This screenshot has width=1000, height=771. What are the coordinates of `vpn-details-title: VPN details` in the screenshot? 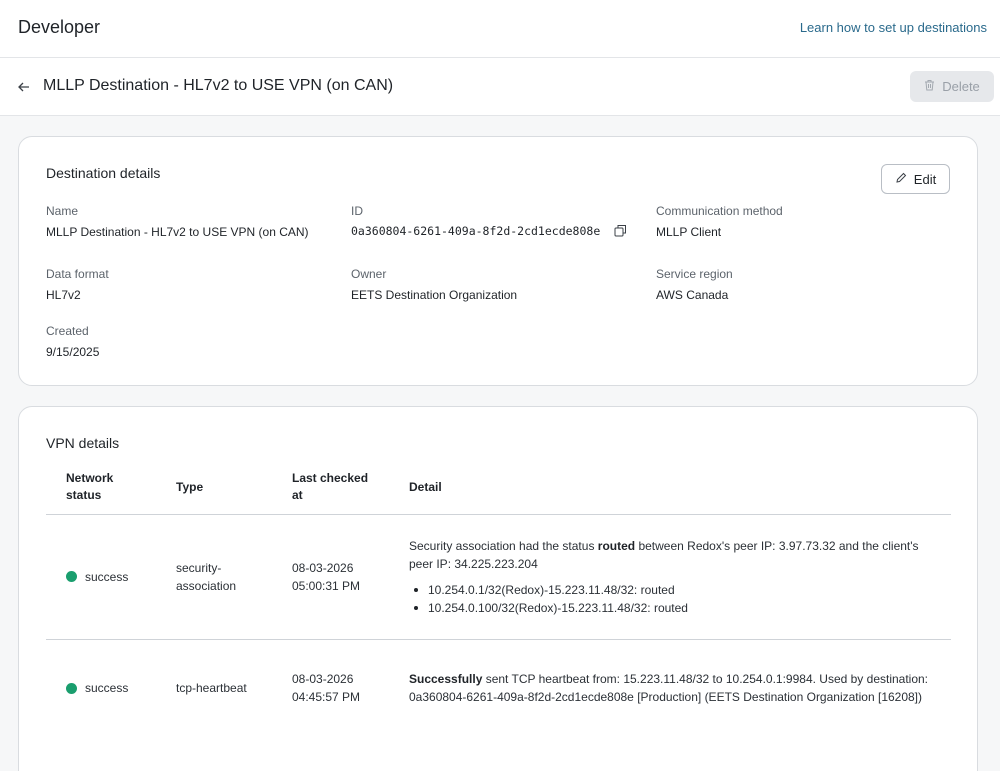 It's located at (83, 443).